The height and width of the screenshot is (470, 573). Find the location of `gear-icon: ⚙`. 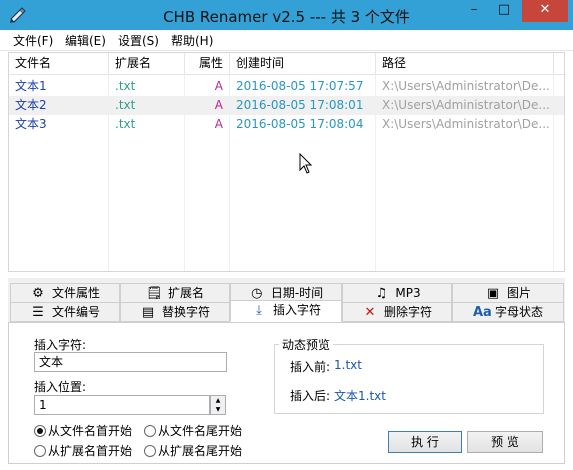

gear-icon: ⚙ is located at coordinates (38, 293).